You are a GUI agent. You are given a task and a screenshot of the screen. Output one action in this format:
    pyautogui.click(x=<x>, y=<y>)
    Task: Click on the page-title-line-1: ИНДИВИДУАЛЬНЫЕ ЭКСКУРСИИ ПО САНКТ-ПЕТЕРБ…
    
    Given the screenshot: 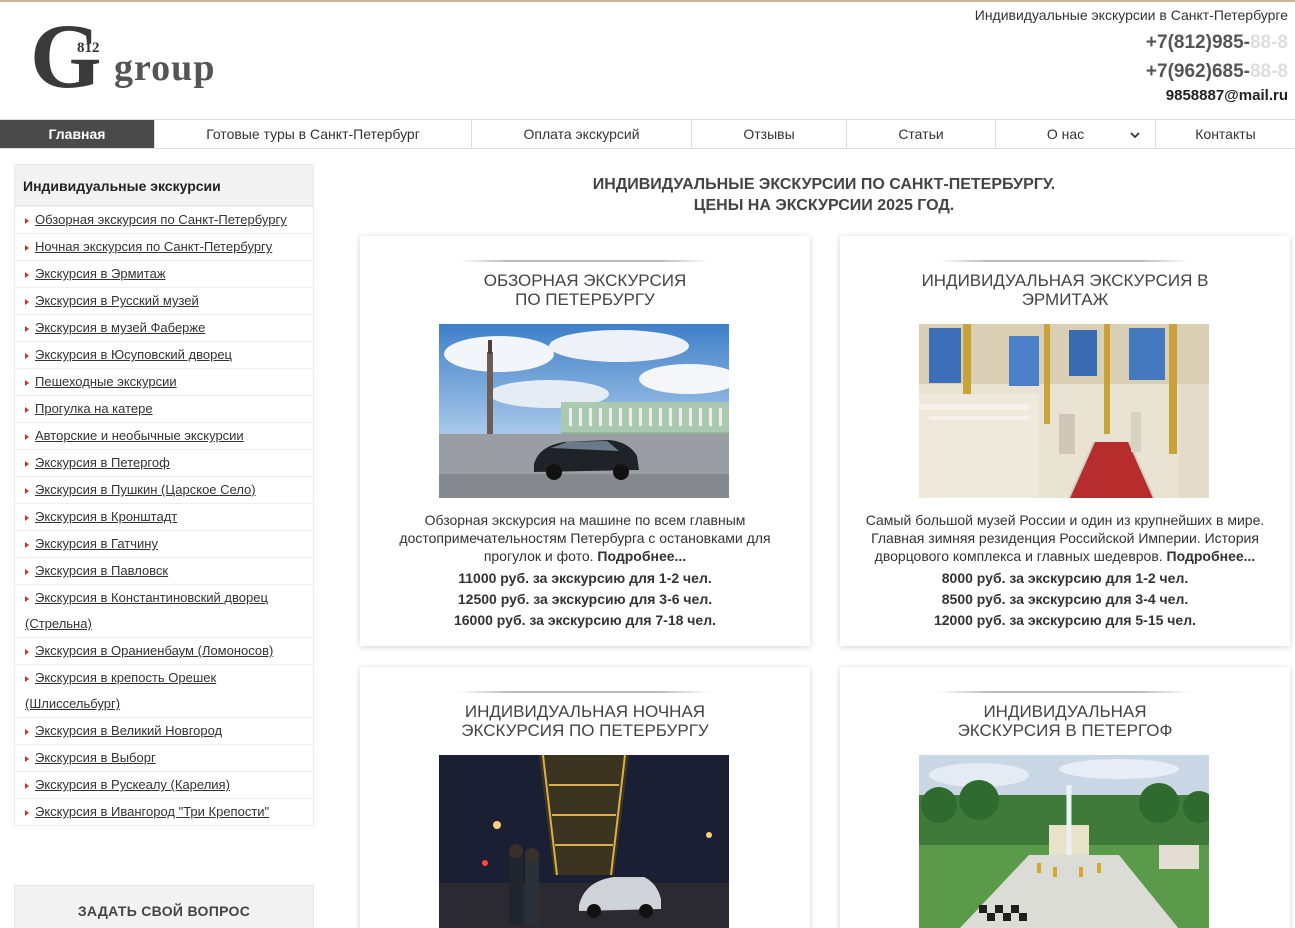 What is the action you would take?
    pyautogui.click(x=824, y=184)
    